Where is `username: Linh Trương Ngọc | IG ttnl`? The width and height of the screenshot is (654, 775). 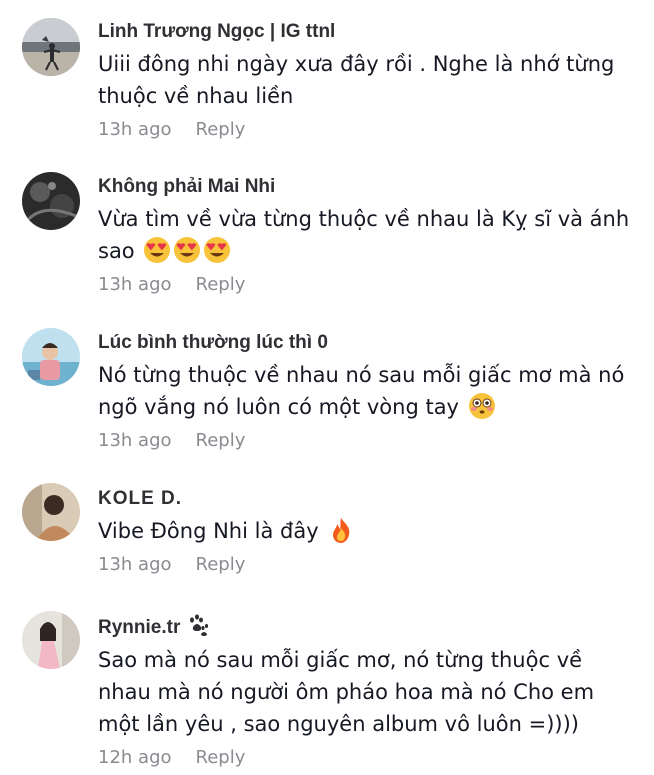 username: Linh Trương Ngọc | IG ttnl is located at coordinates (368, 32).